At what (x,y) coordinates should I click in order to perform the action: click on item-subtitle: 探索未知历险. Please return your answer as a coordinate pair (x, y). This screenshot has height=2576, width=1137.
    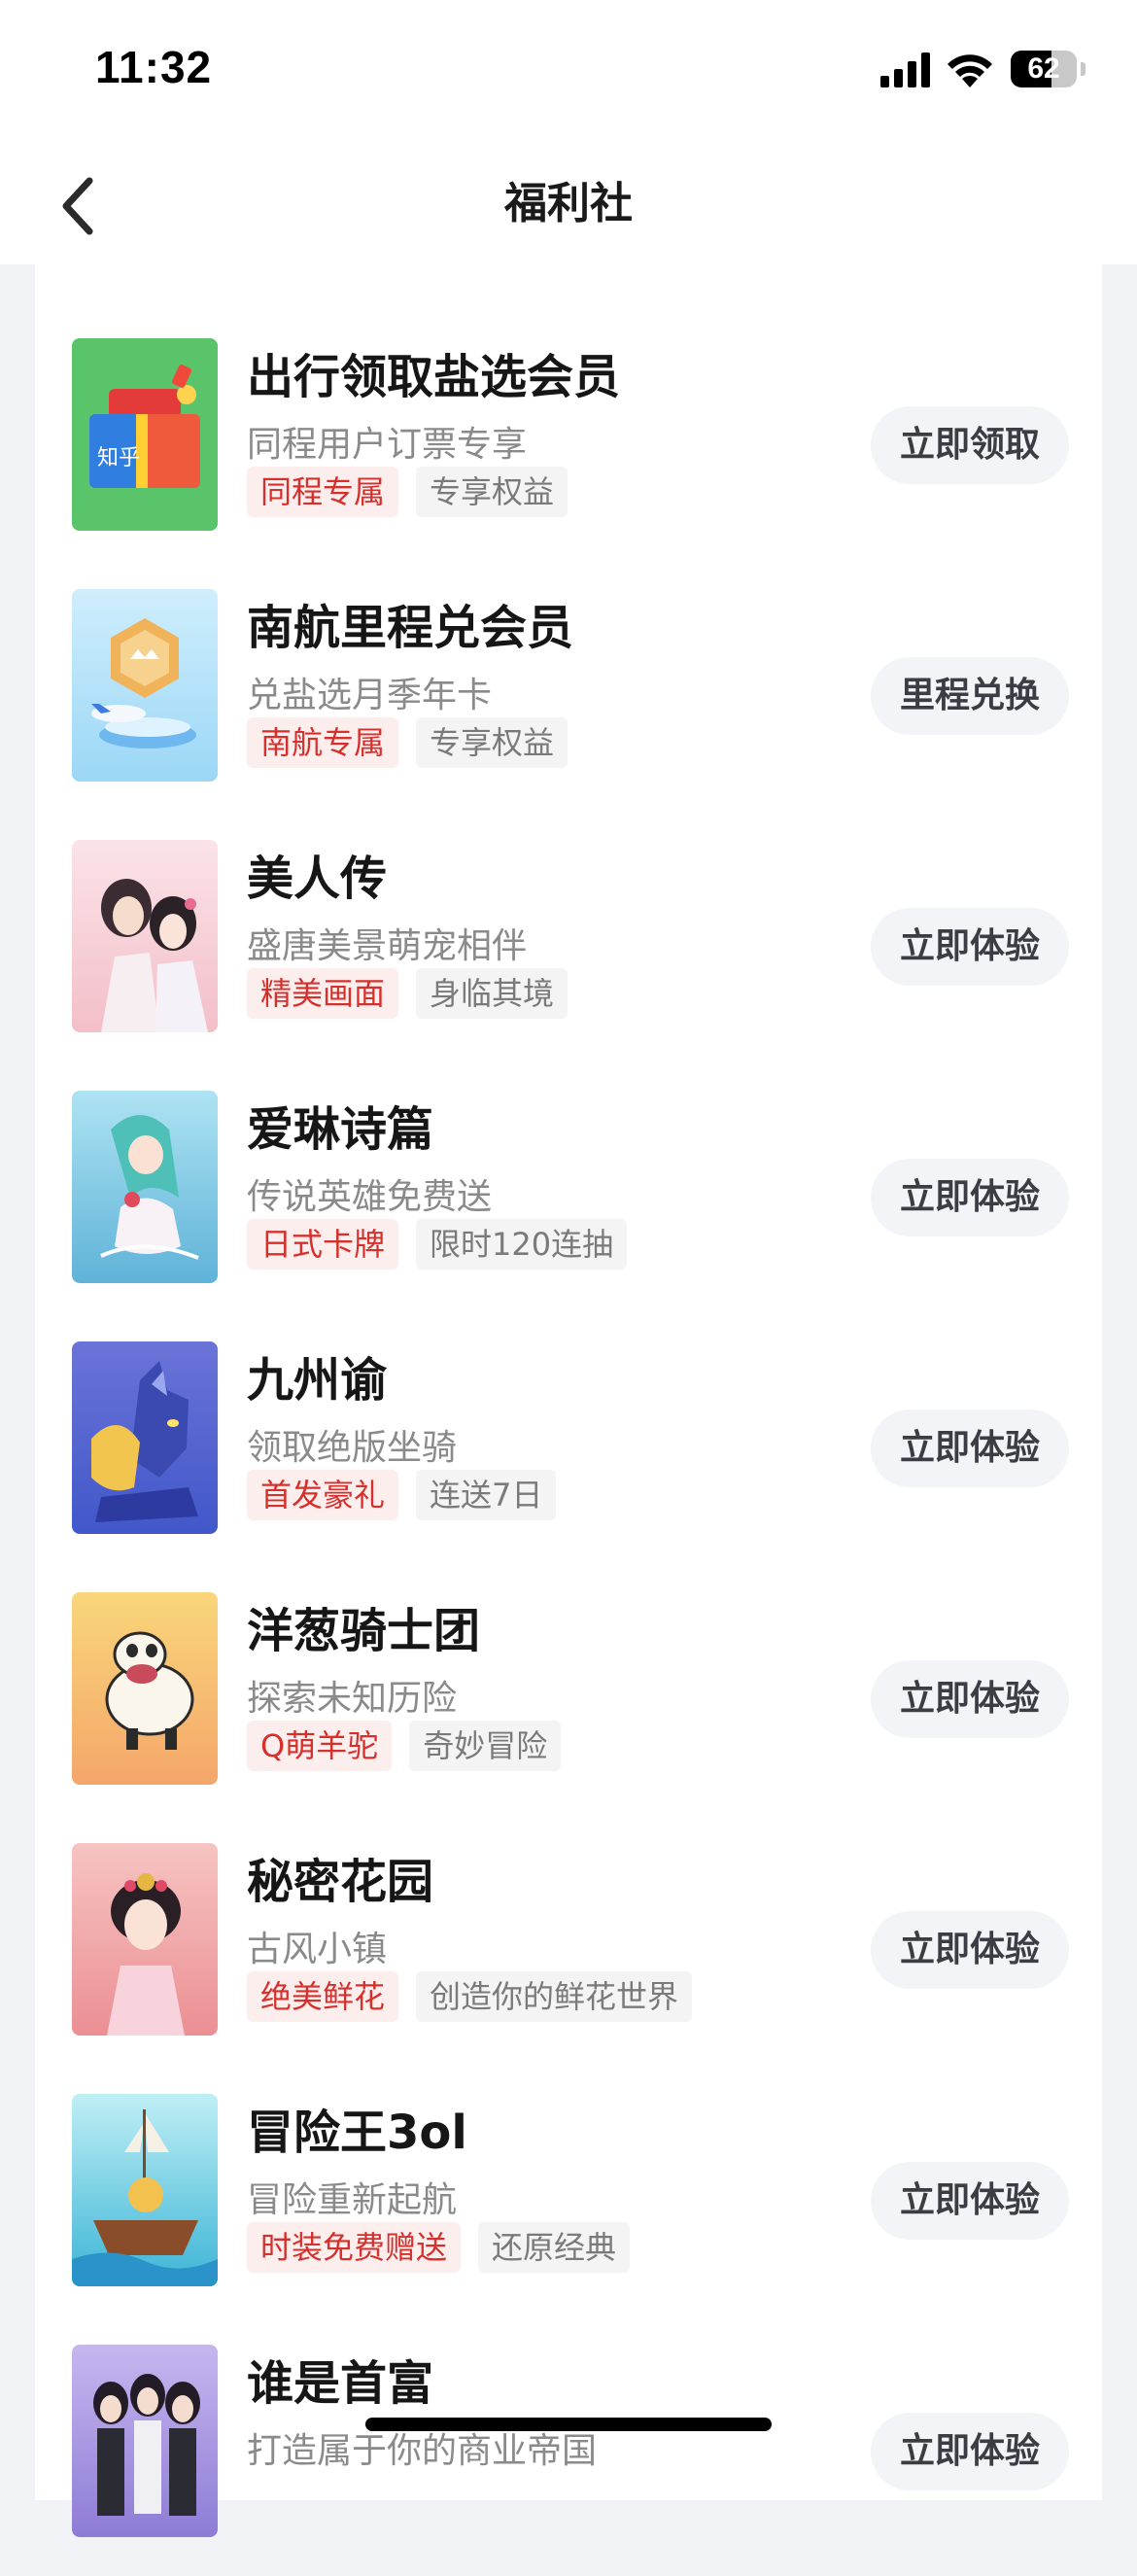
    Looking at the image, I should click on (353, 1699).